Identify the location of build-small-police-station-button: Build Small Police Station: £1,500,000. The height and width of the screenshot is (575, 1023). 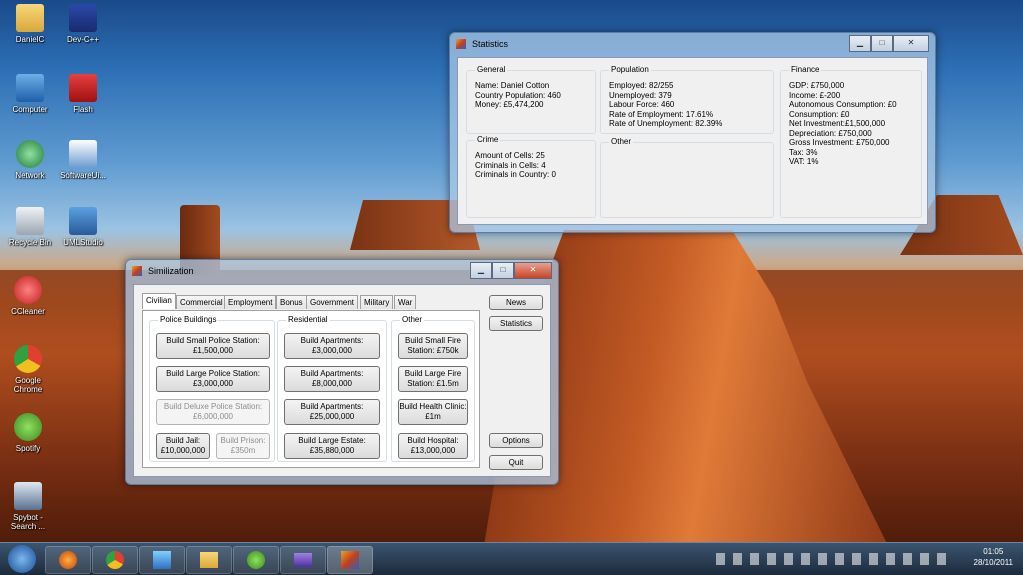
(213, 346).